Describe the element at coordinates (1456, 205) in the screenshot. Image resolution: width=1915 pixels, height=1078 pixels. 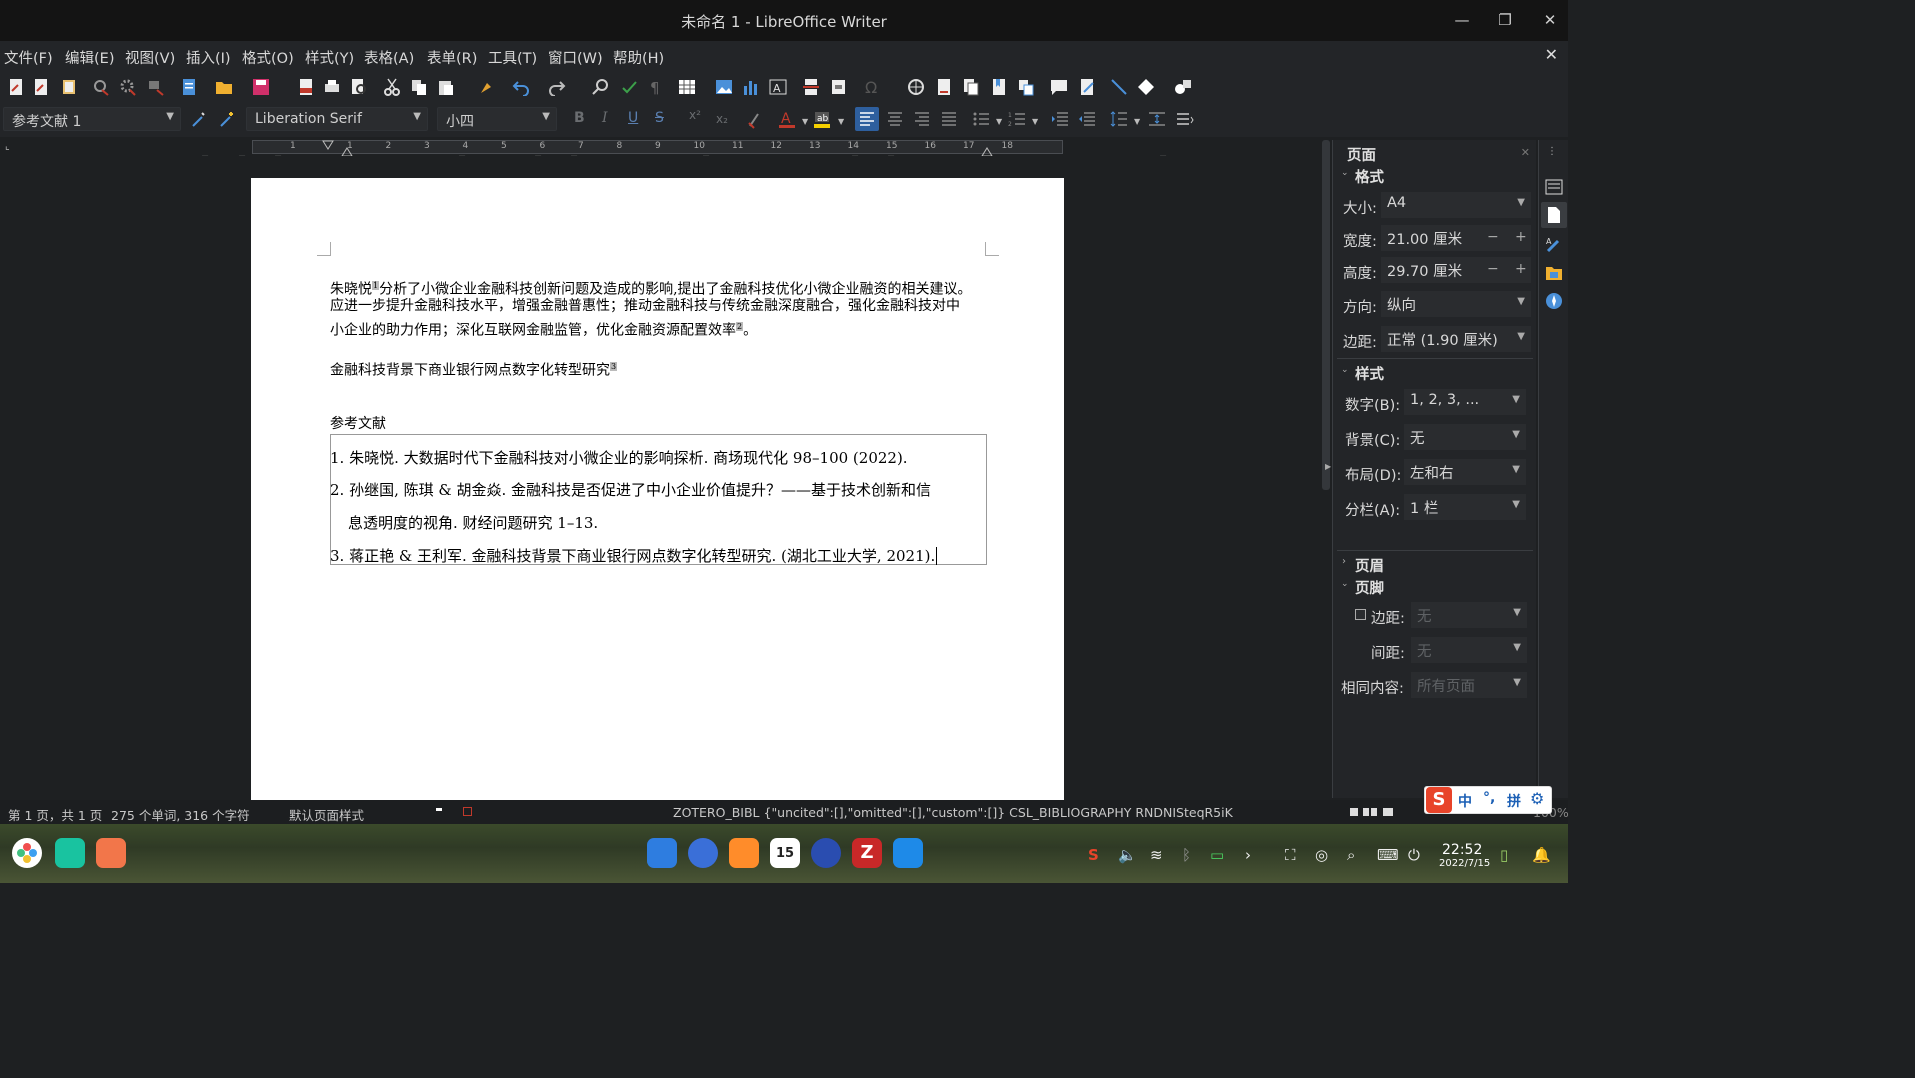
I see `size-select: A4 ▼` at that location.